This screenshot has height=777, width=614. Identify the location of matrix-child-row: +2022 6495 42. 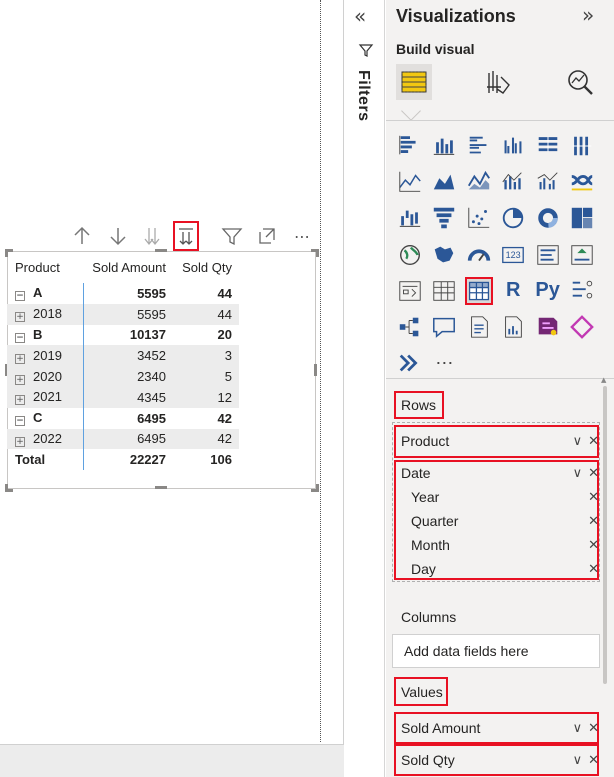
(123, 439).